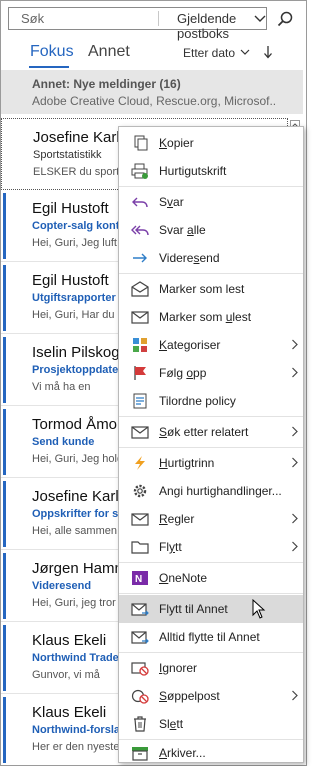 The height and width of the screenshot is (766, 320). Describe the element at coordinates (74, 243) in the screenshot. I see `email-preview: Hei, Guri, Jeg luft` at that location.